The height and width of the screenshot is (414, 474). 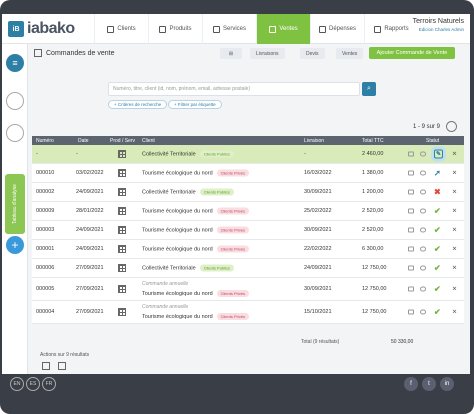 I want to click on facebook-icon: f, so click(x=411, y=384).